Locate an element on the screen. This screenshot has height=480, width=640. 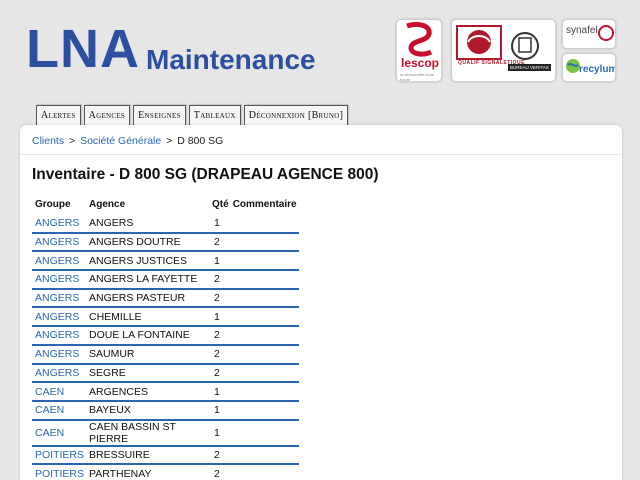
tab-deconnexion: Déconnexion [Bruno] is located at coordinates (296, 115).